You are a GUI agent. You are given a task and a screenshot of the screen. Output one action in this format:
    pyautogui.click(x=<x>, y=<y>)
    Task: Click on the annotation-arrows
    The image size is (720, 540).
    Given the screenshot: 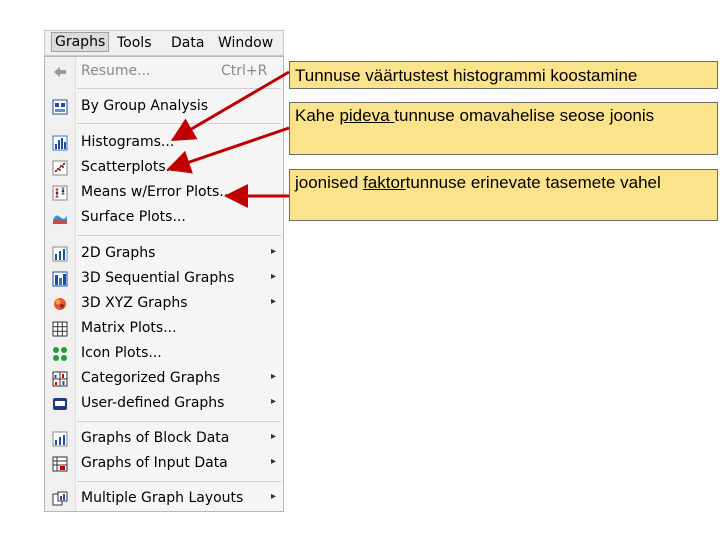 What is the action you would take?
    pyautogui.click(x=228, y=139)
    